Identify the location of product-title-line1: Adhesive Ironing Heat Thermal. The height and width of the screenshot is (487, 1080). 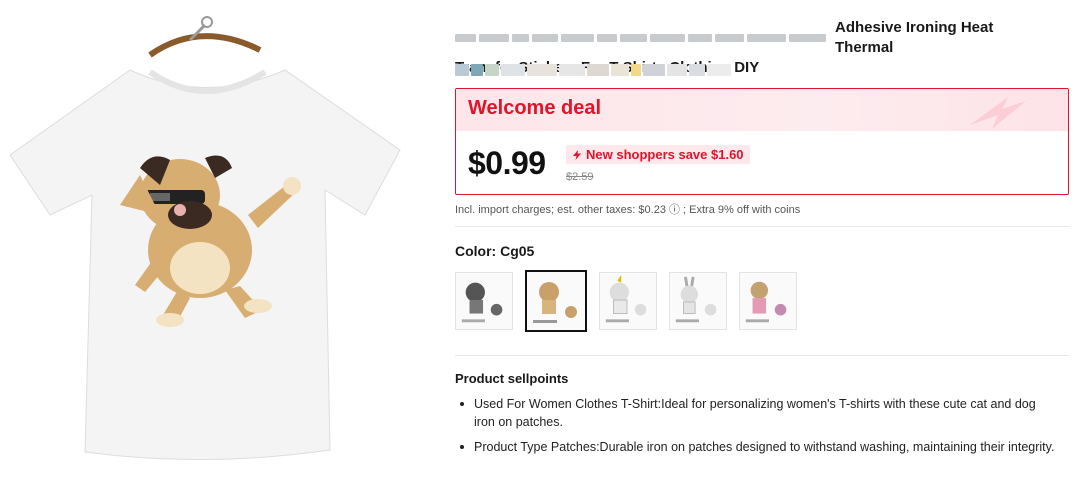
(914, 37).